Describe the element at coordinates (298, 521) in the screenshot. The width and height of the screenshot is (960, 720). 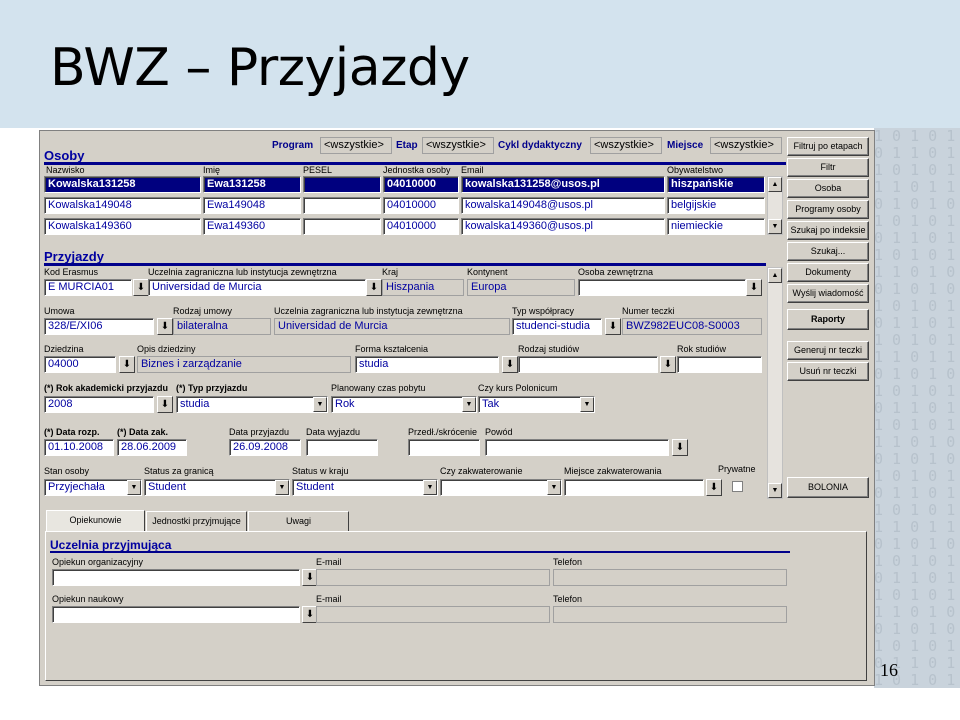
I see `tab-uwagi: Uwagi` at that location.